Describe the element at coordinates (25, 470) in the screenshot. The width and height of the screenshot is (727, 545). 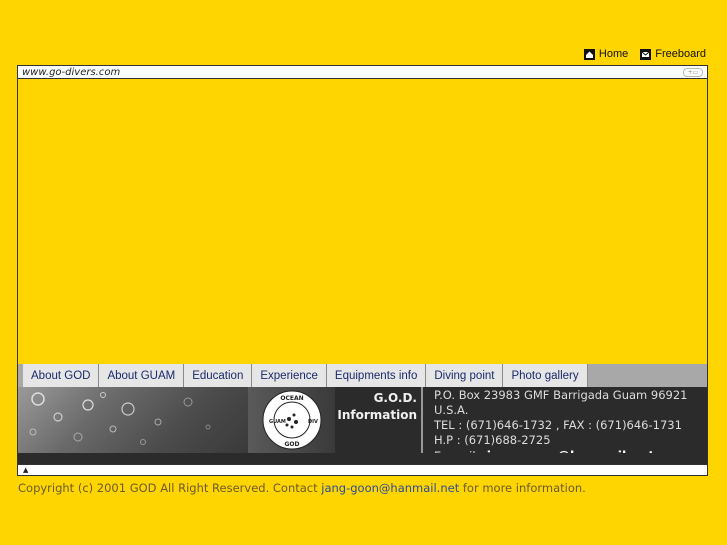
I see `scroll-up-icon: ▲` at that location.